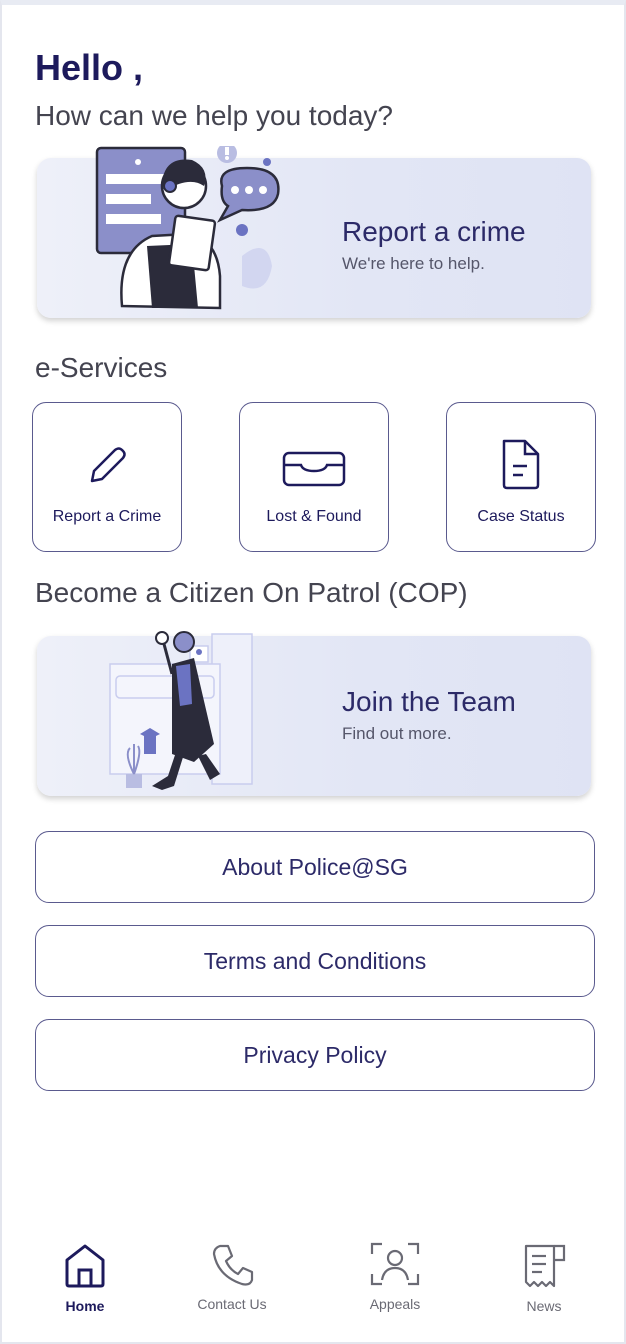 The height and width of the screenshot is (1344, 626). What do you see at coordinates (521, 464) in the screenshot?
I see `document-icon` at bounding box center [521, 464].